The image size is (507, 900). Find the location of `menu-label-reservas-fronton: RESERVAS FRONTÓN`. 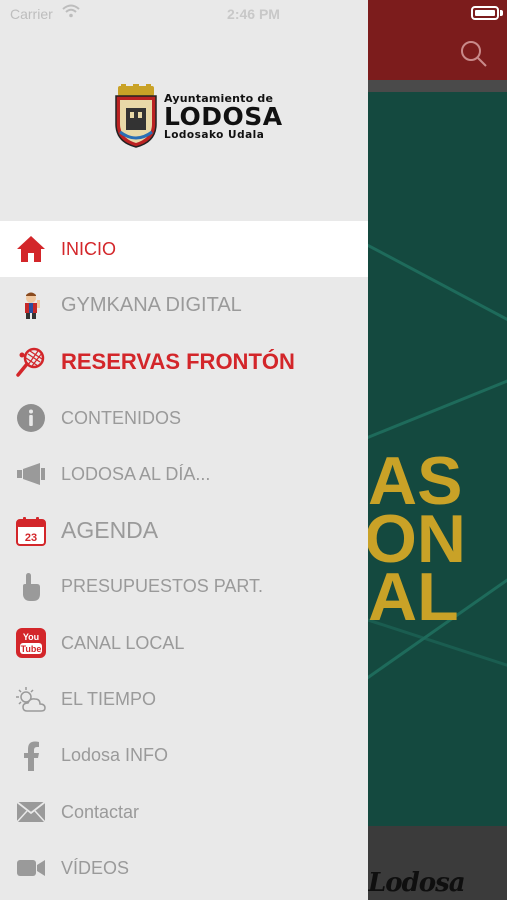

menu-label-reservas-fronton: RESERVAS FRONTÓN is located at coordinates (178, 361).